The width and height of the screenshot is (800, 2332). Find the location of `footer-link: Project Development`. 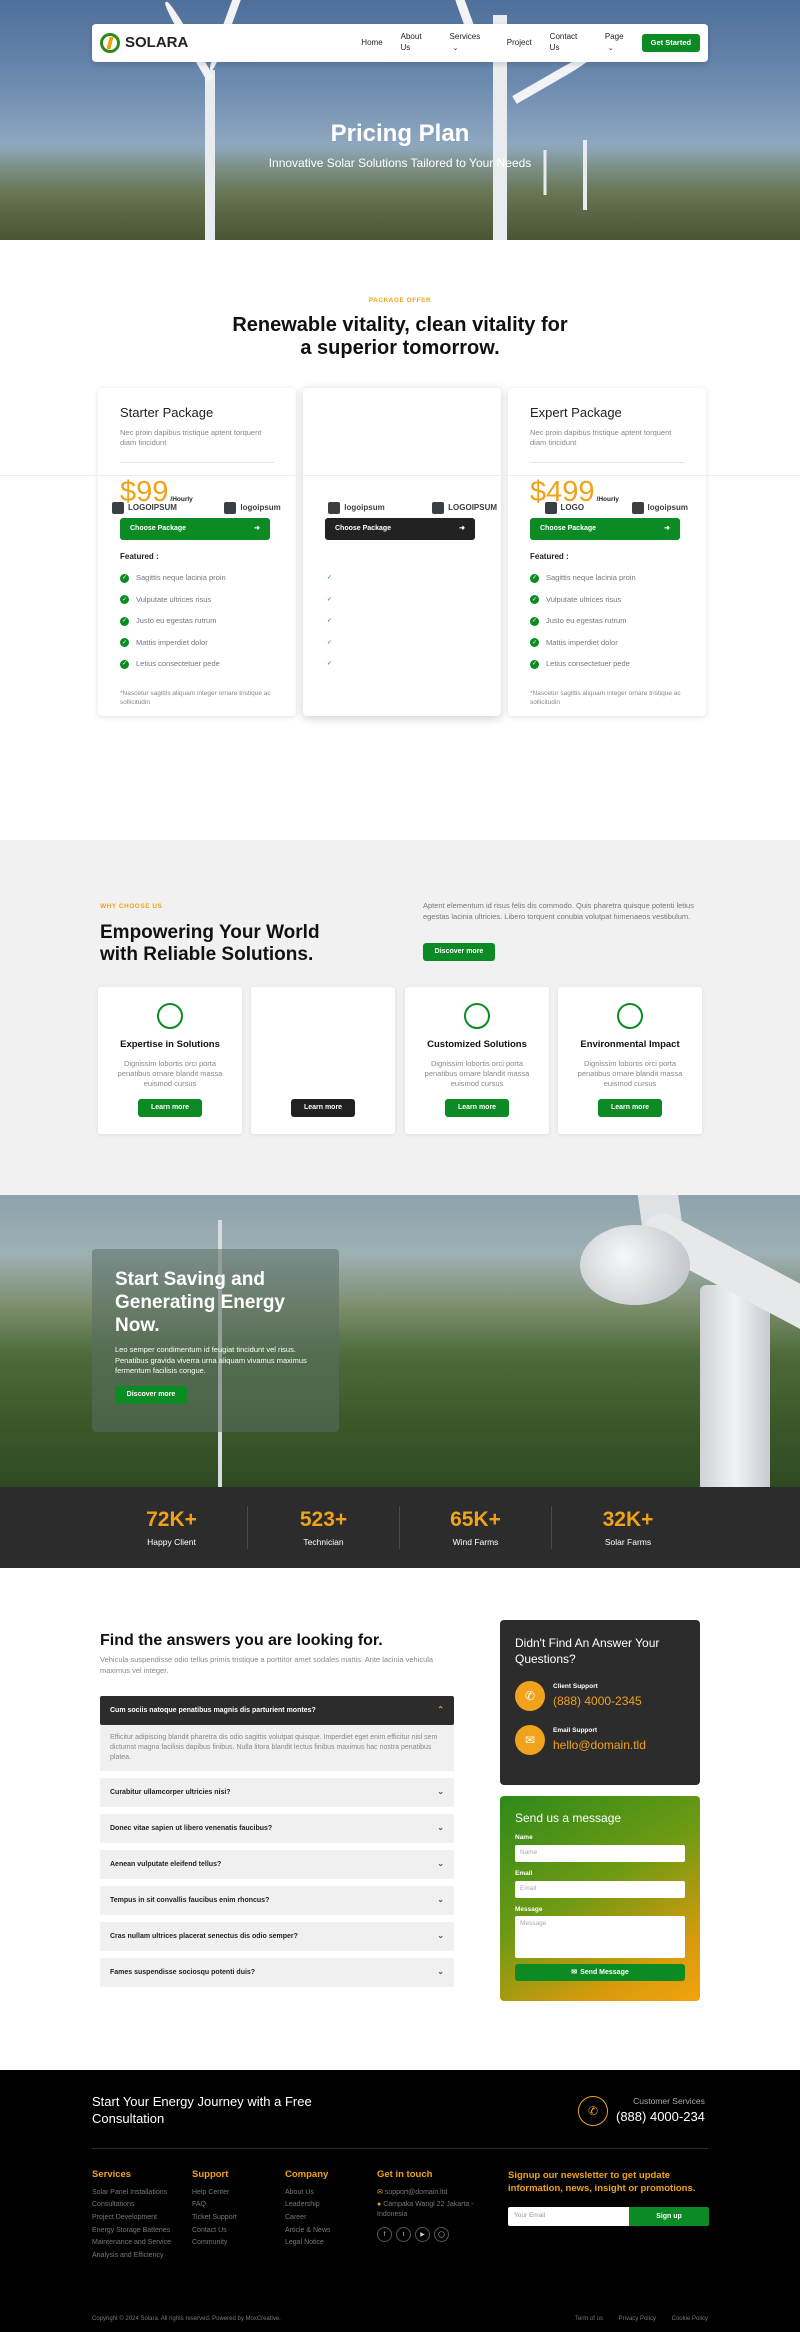

footer-link: Project Development is located at coordinates (131, 2219).